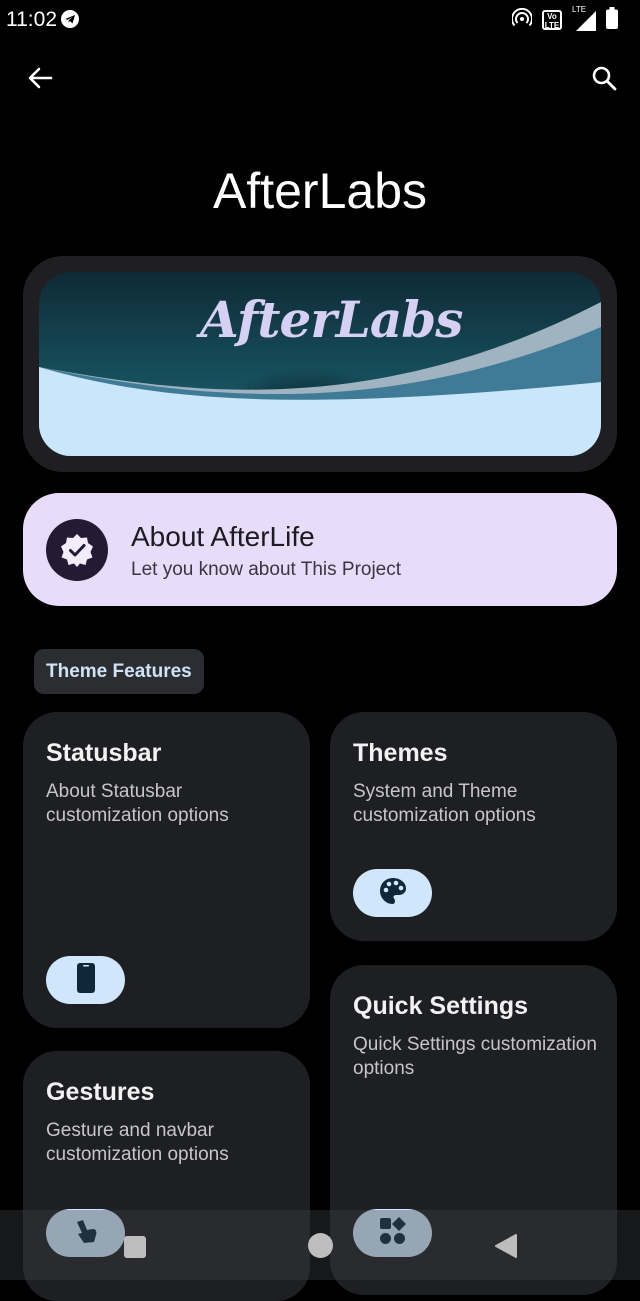  I want to click on signal-icon: LTE, so click(584, 18).